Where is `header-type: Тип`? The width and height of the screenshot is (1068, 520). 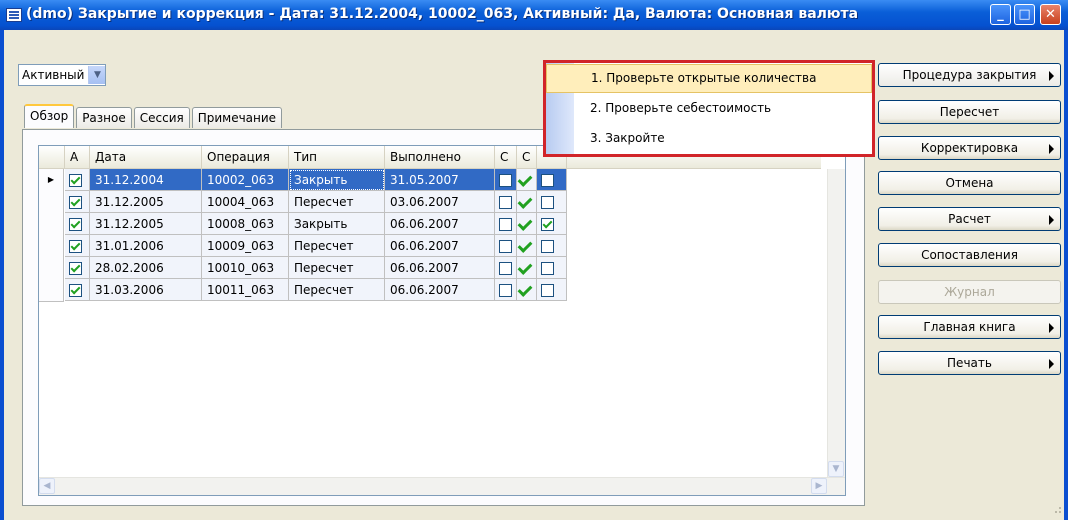
header-type: Тип is located at coordinates (337, 157).